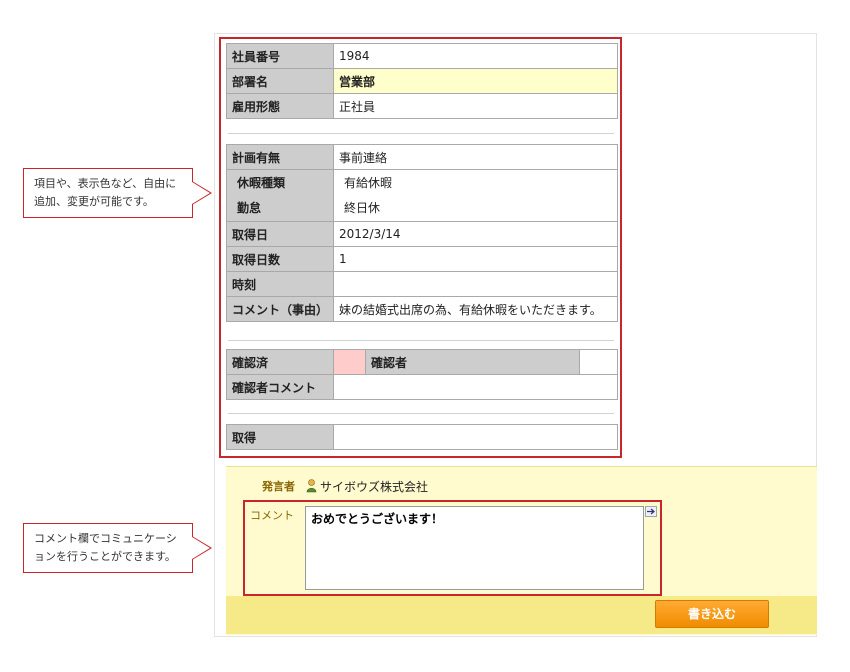  I want to click on comment-callout: コメント欄でコミュニケーションを行うことができます。, so click(117, 548).